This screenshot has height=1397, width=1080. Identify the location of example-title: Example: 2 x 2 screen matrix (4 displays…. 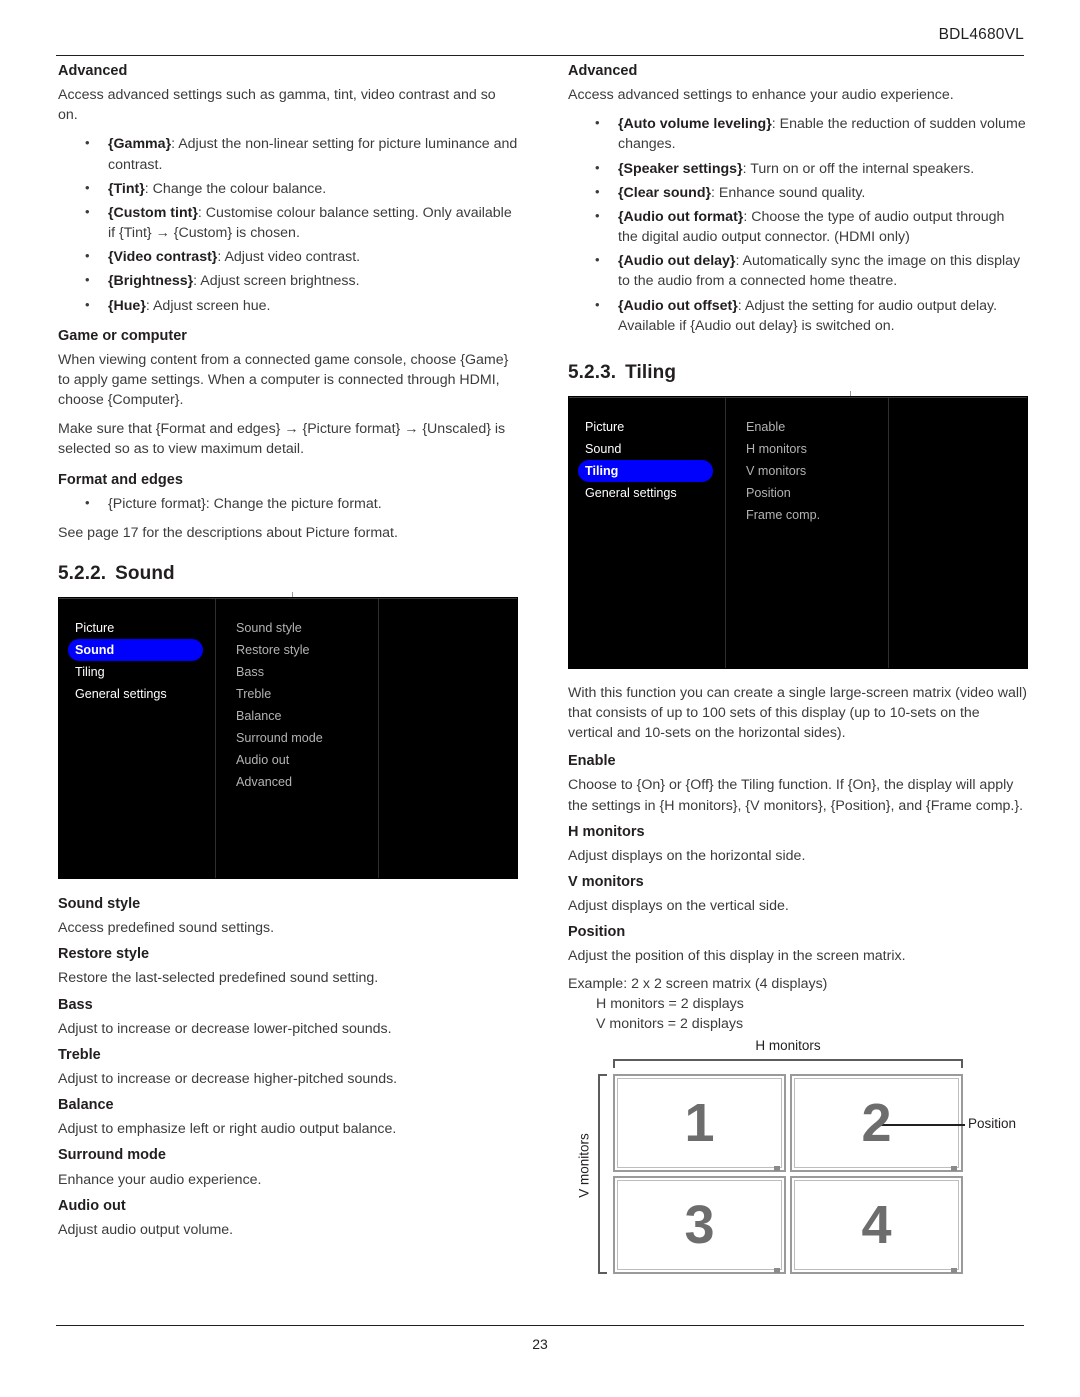
(698, 983).